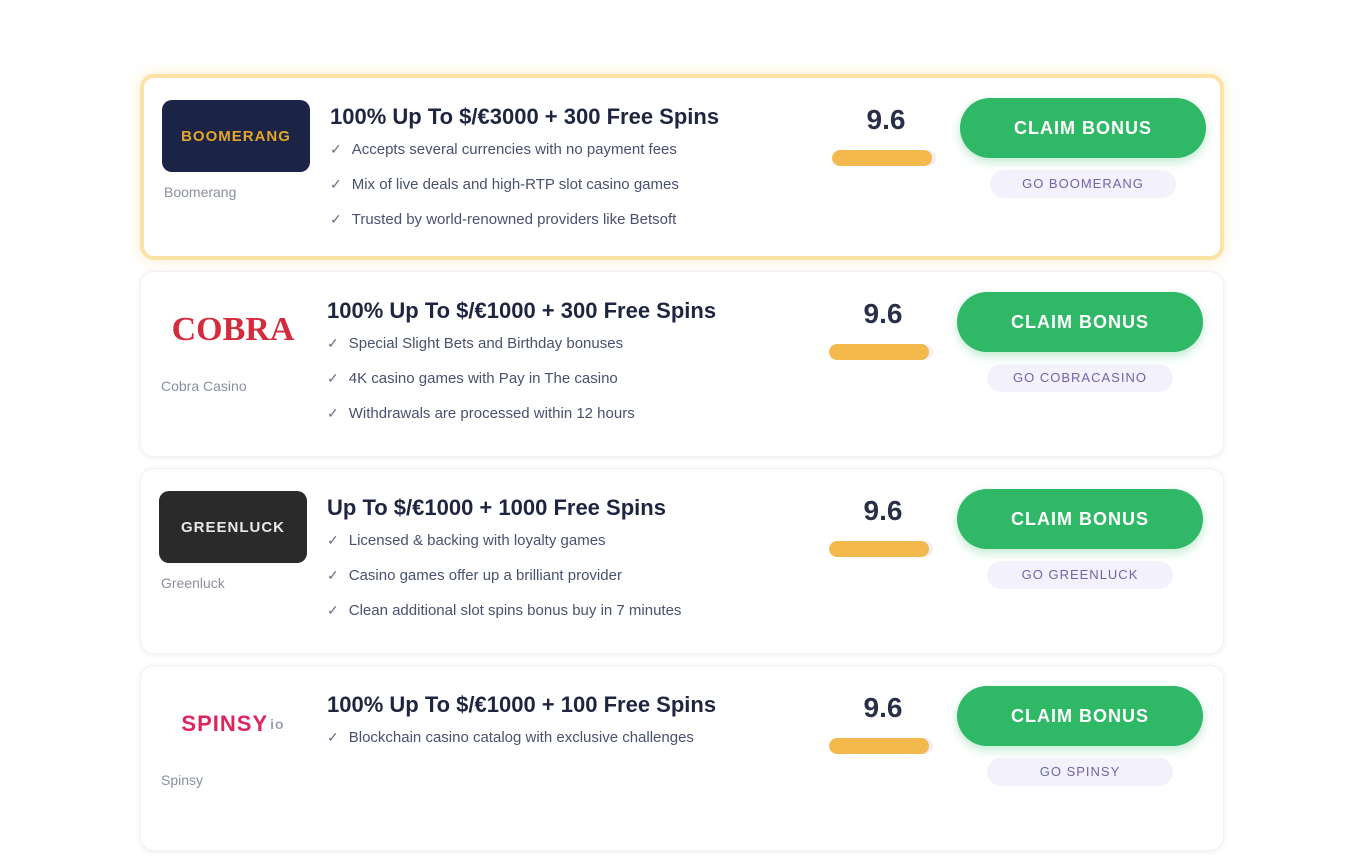 This screenshot has width=1350, height=862. I want to click on casino-logo: SPINSY io, so click(233, 724).